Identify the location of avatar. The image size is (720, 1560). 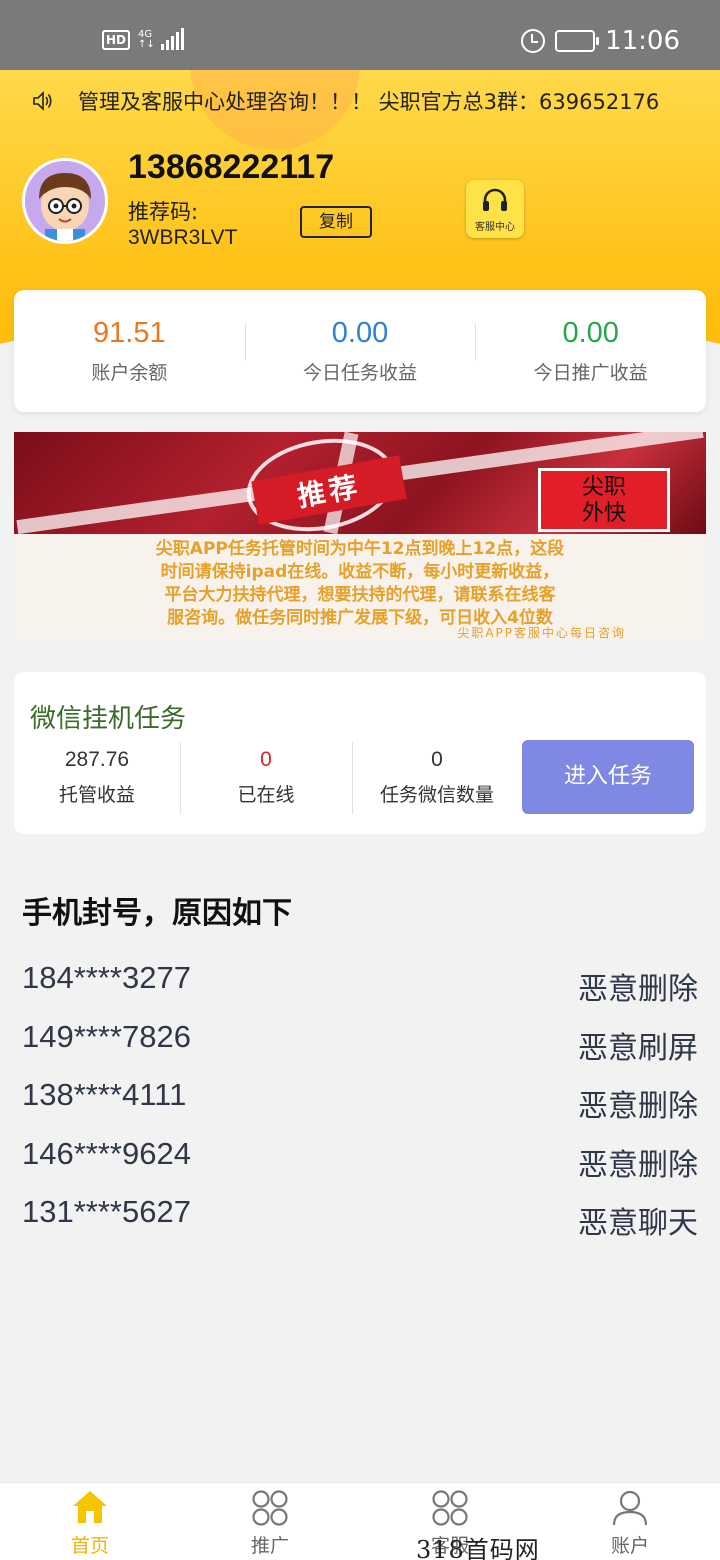
(65, 201).